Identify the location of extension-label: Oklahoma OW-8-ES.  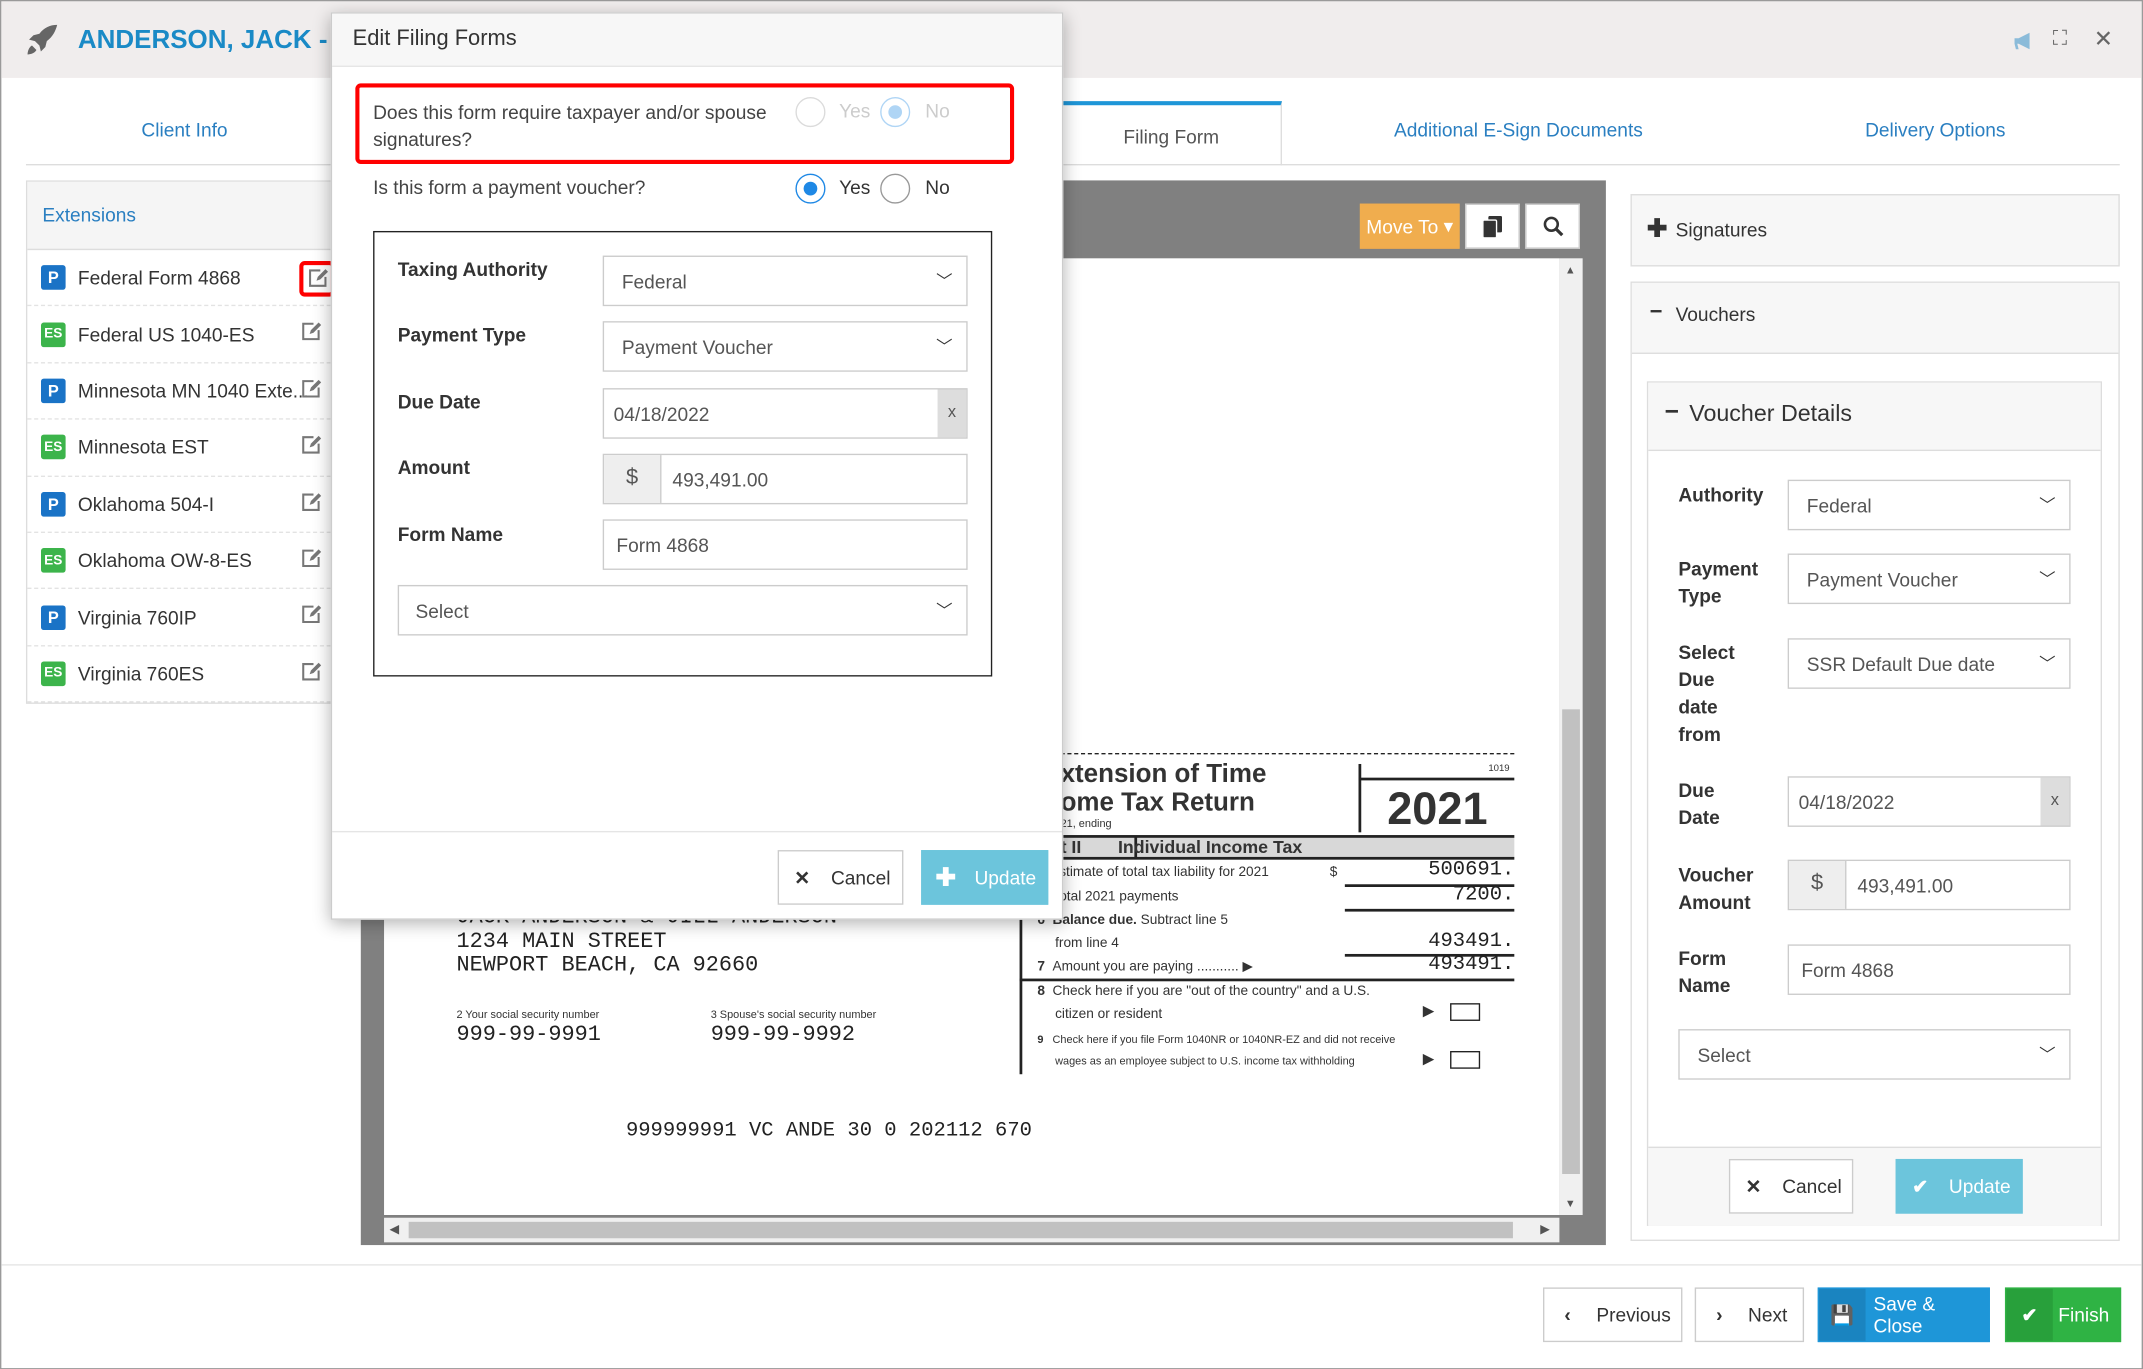
(164, 560).